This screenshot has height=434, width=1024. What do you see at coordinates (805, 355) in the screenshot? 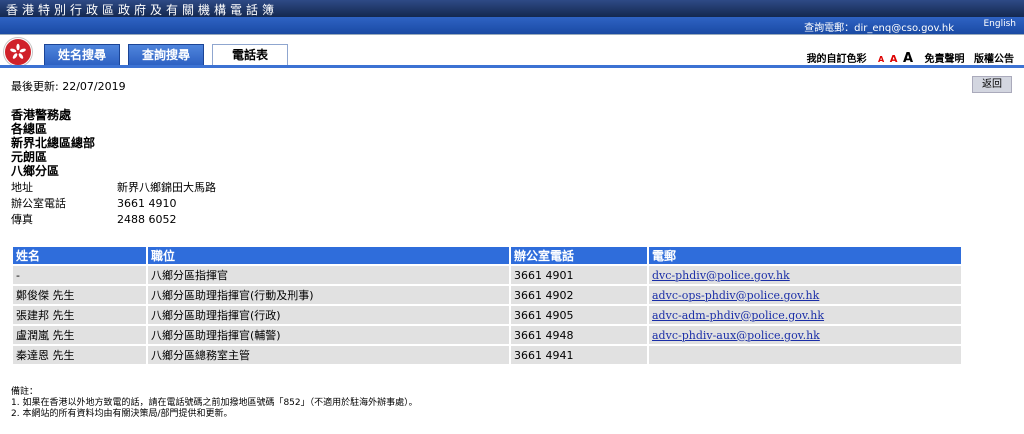
I see `cell-email` at bounding box center [805, 355].